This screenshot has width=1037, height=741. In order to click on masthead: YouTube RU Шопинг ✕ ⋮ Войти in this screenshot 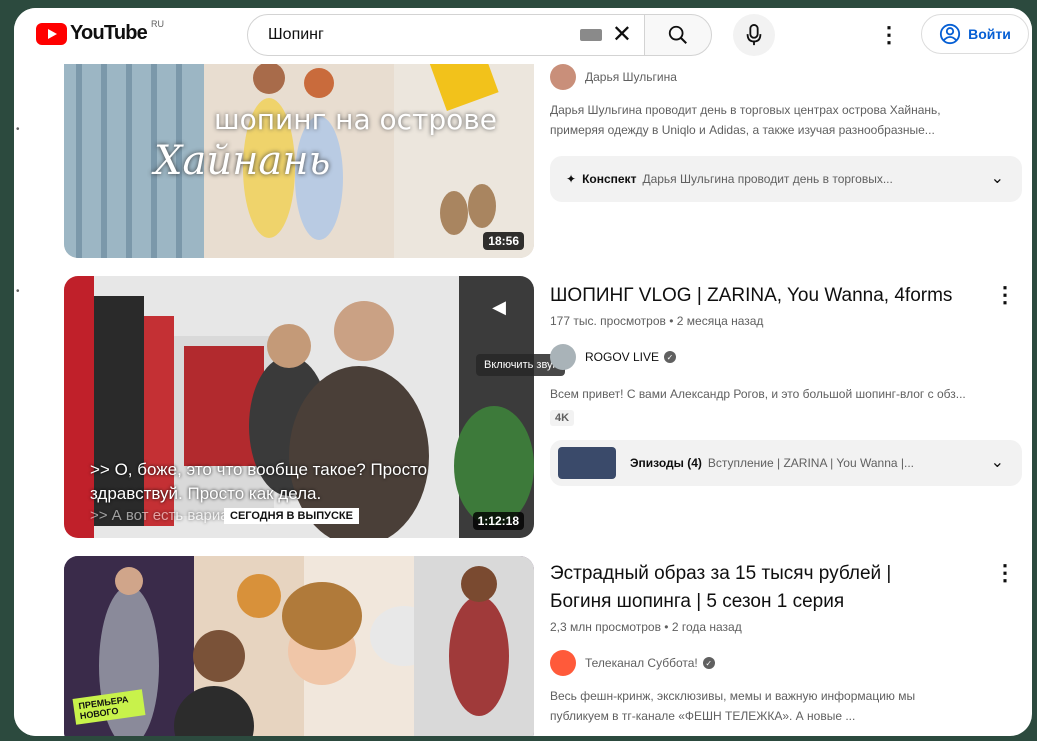, I will do `click(523, 36)`.